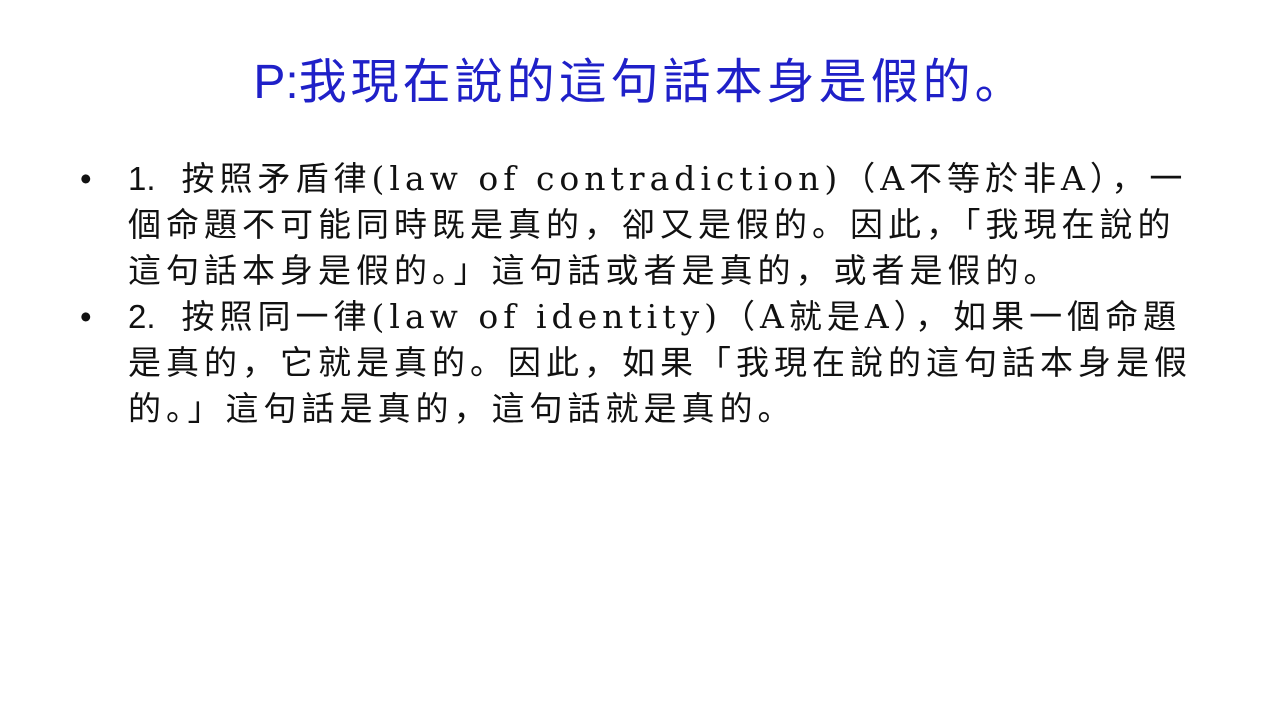  I want to click on slide-title: P:我現在說的這句話本身是假的。, so click(640, 82).